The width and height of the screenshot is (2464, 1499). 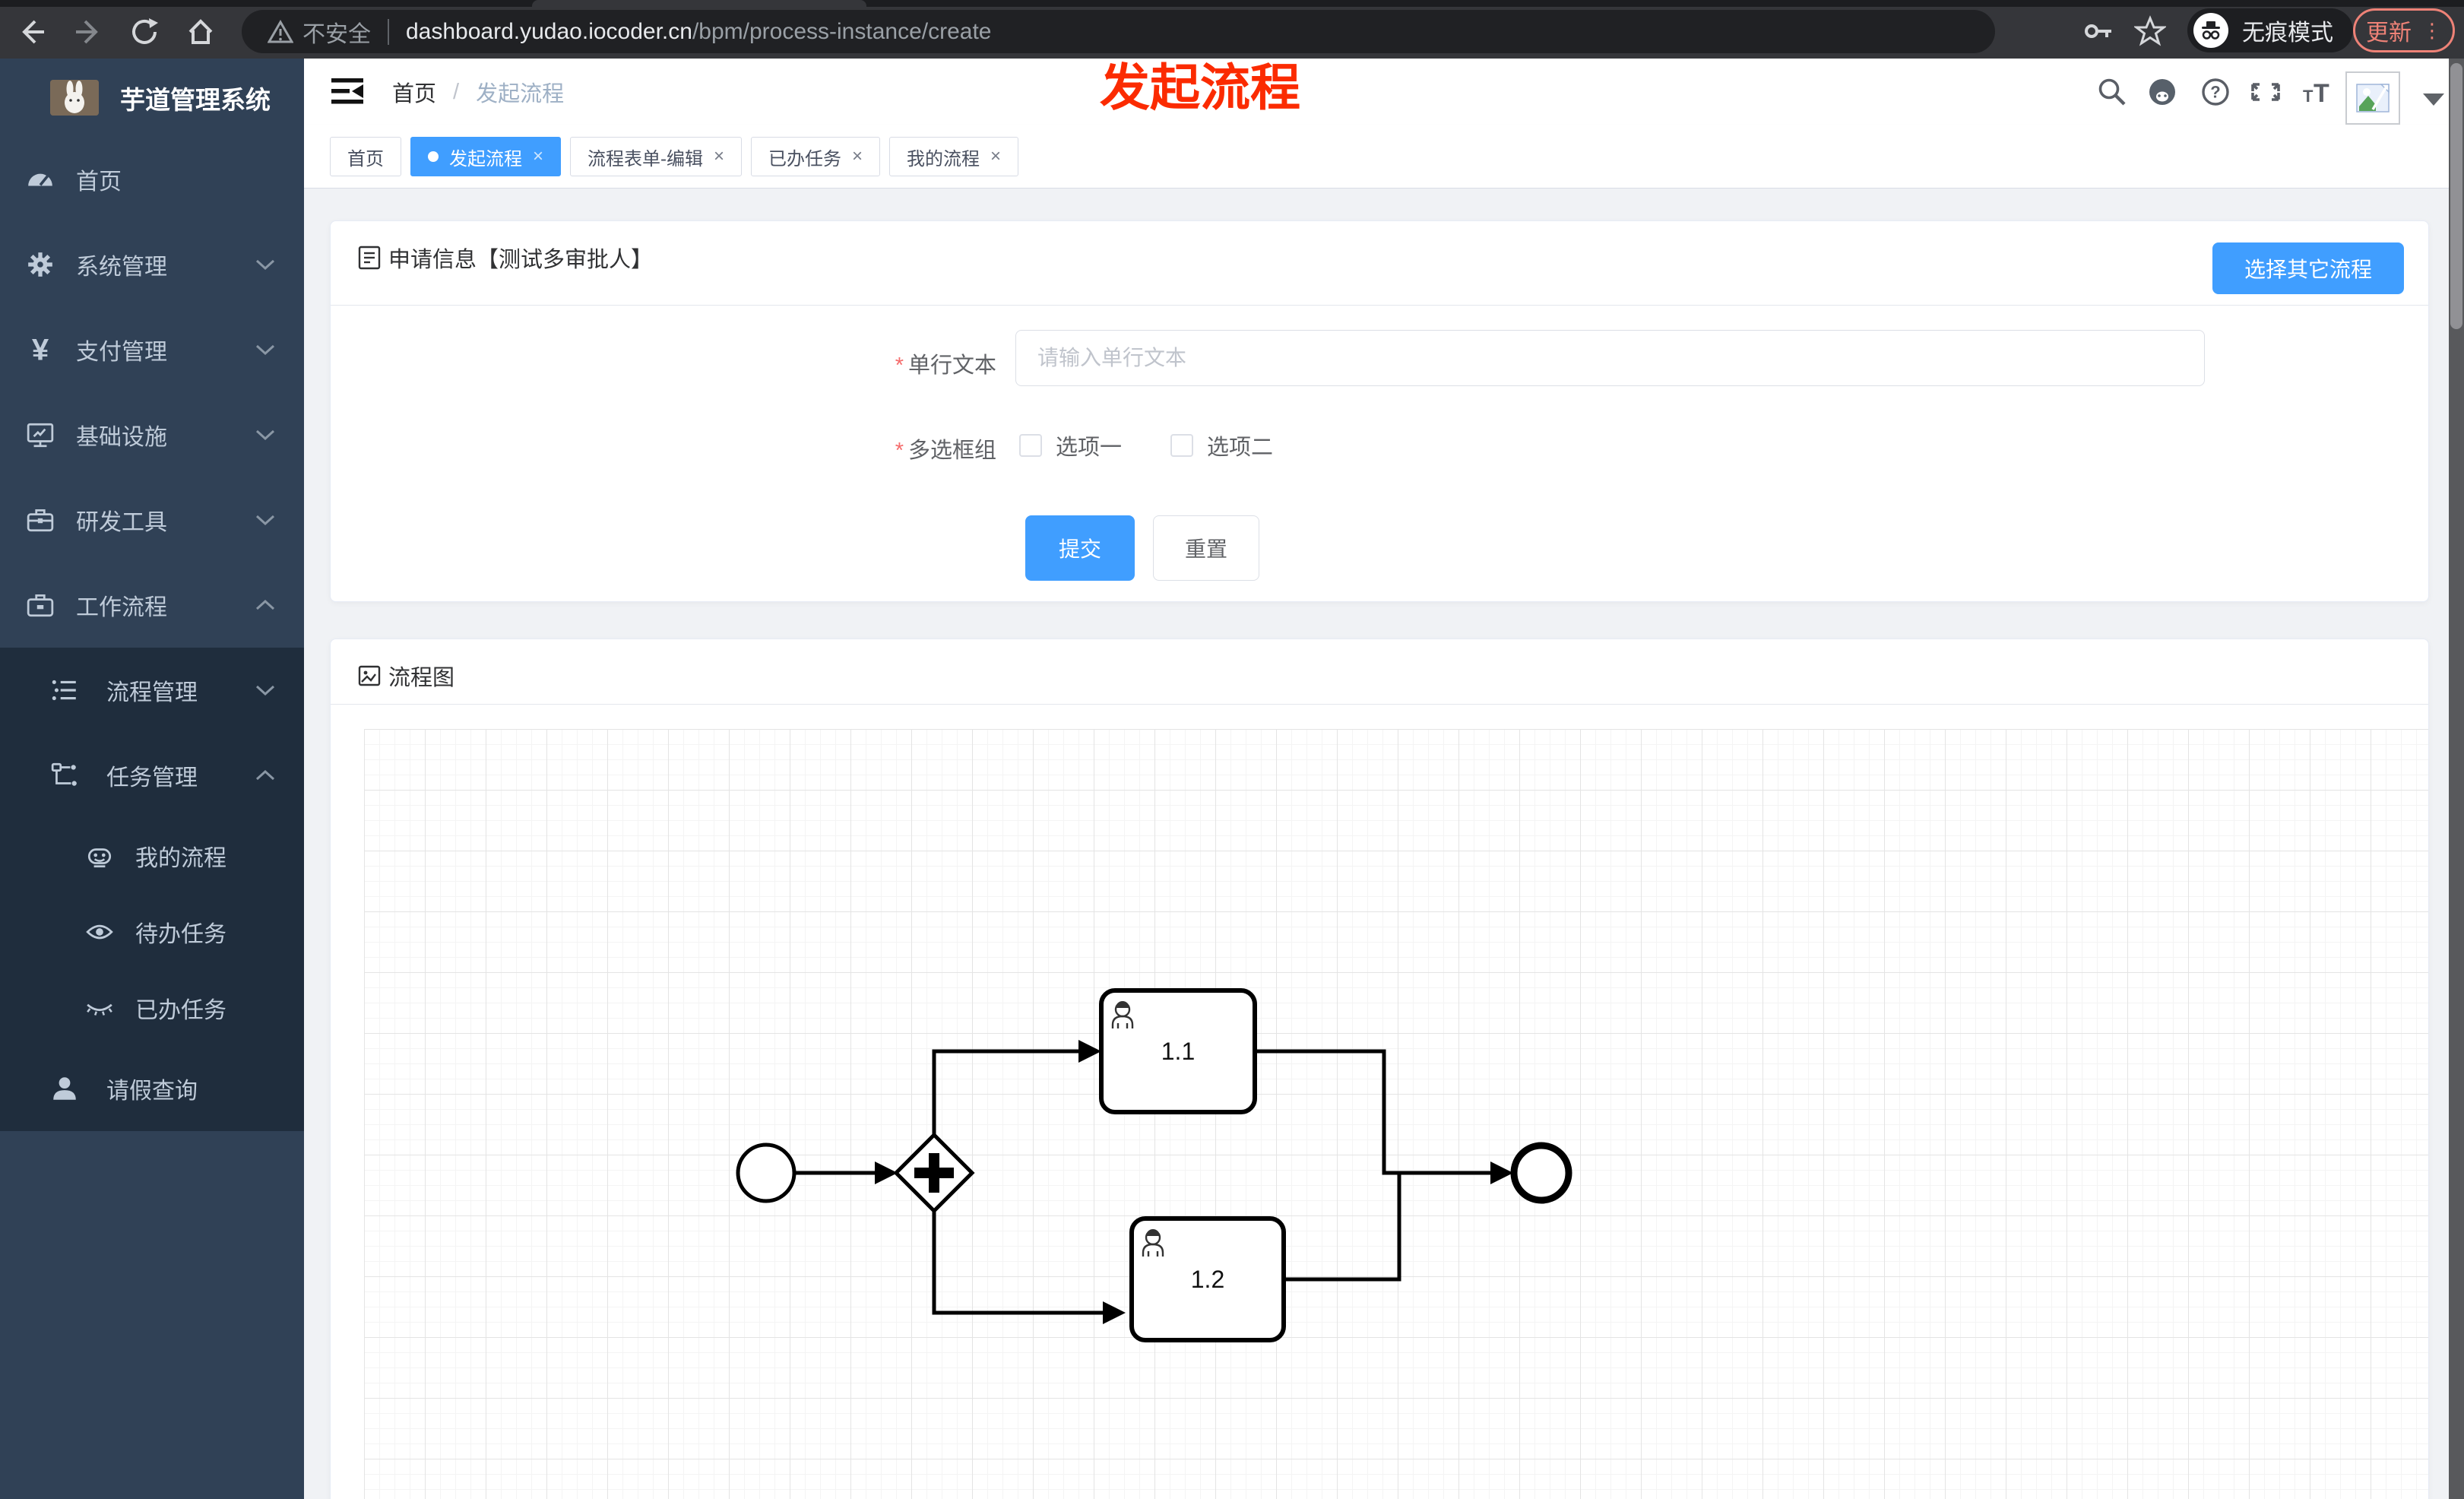 What do you see at coordinates (152, 605) in the screenshot?
I see `sidebar-item-workflow: 工作流程` at bounding box center [152, 605].